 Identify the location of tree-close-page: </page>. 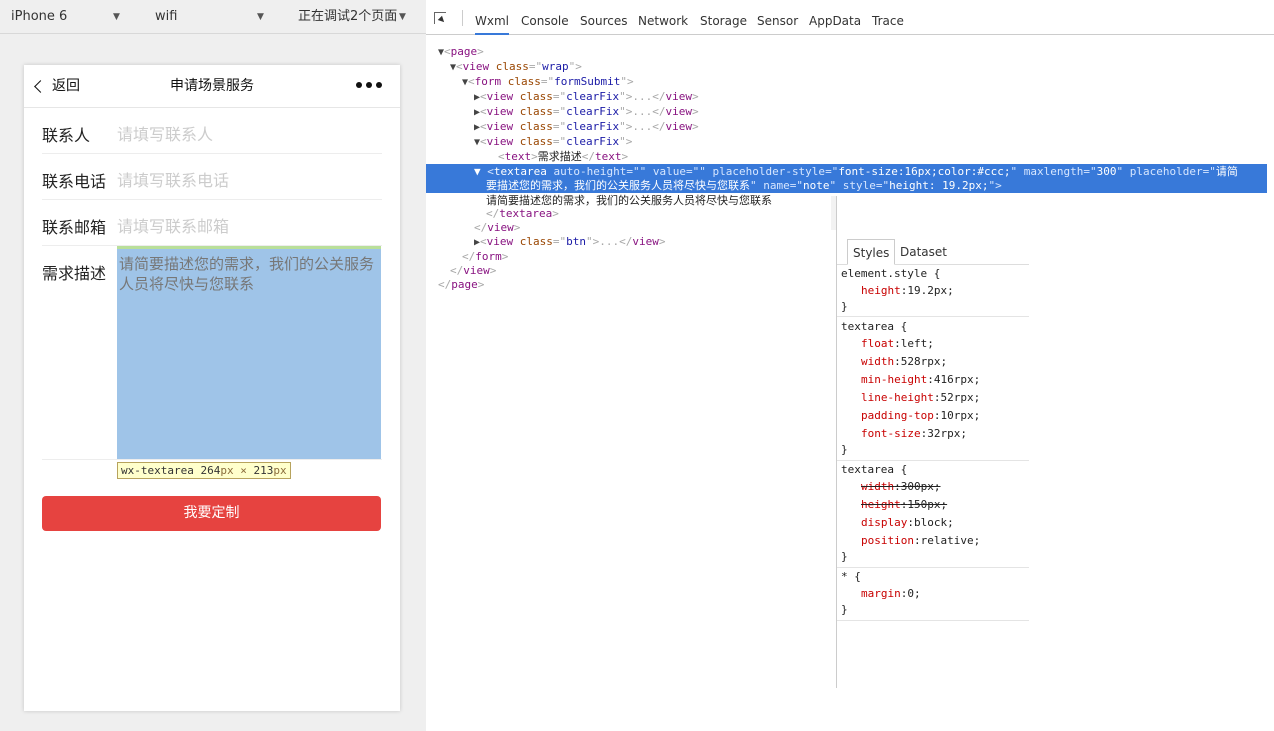
(461, 284).